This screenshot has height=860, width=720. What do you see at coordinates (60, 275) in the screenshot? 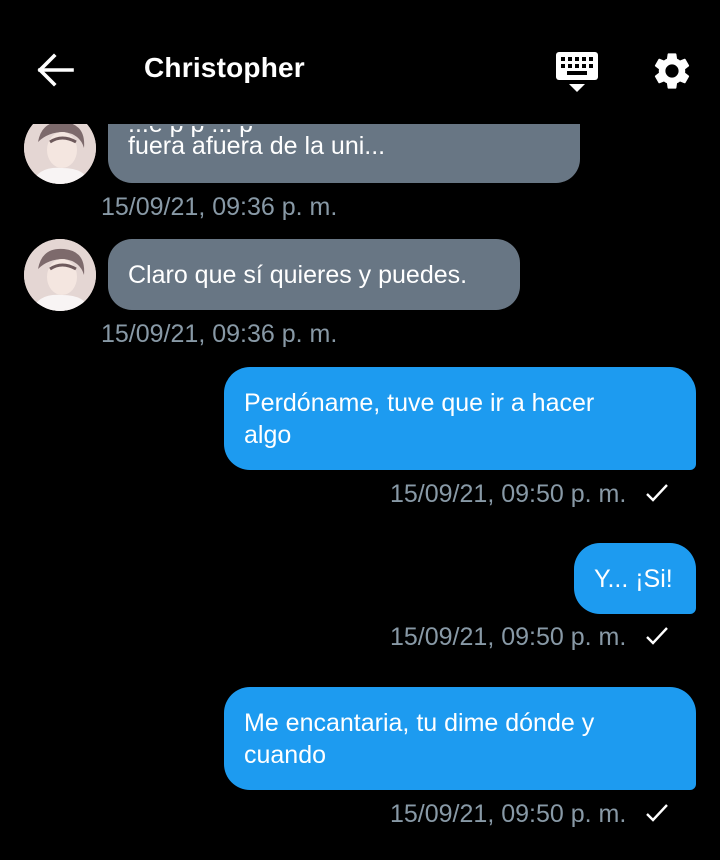
I see `avatar` at bounding box center [60, 275].